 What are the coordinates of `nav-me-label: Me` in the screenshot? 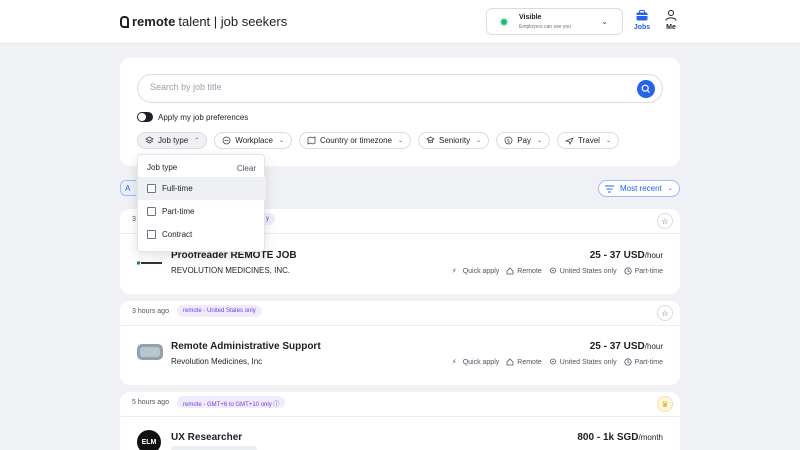 It's located at (671, 27).